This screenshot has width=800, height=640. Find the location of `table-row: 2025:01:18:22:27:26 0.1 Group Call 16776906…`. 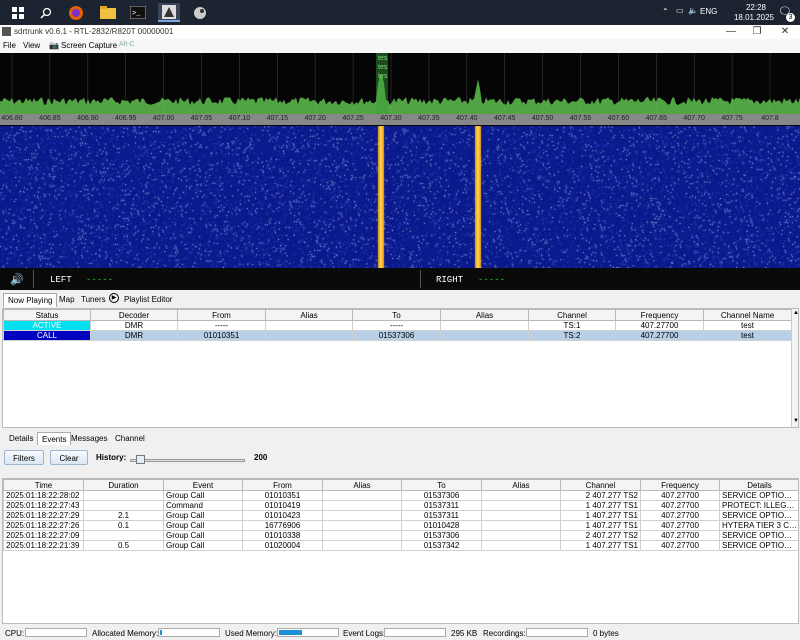

table-row: 2025:01:18:22:27:26 0.1 Group Call 16776906… is located at coordinates (400, 525).